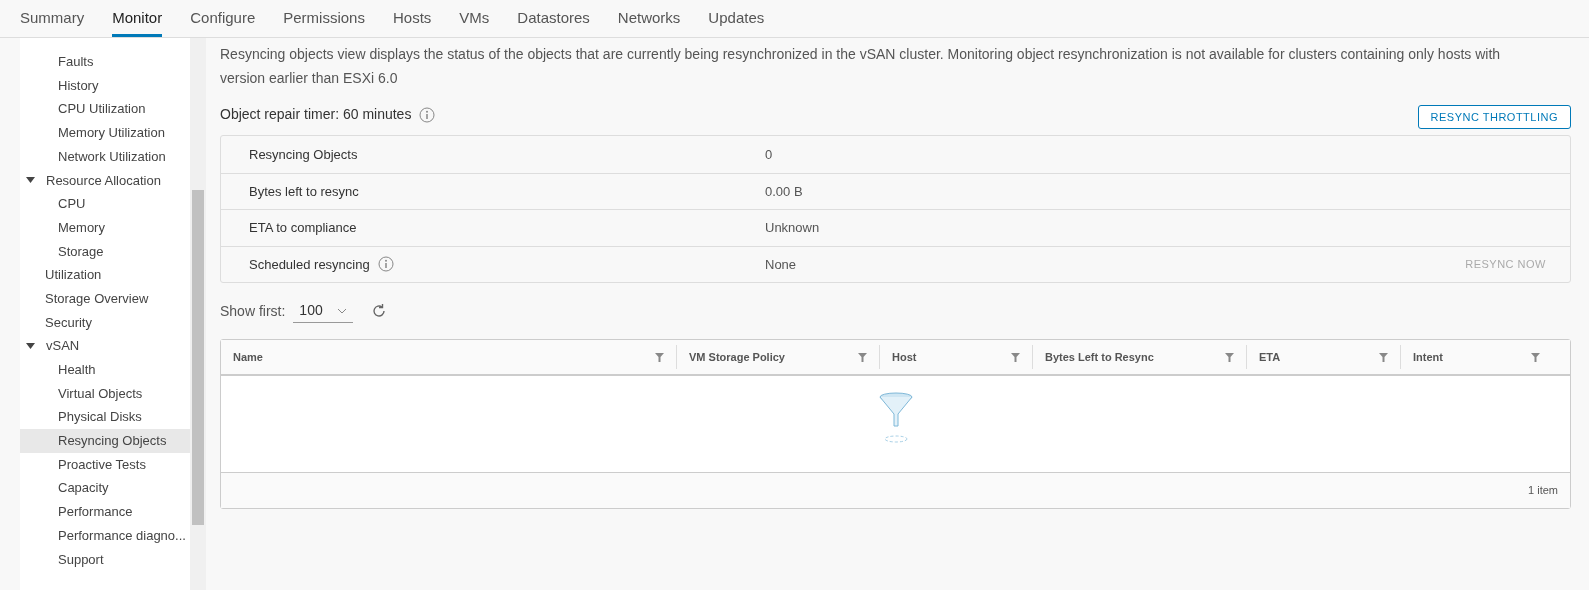  What do you see at coordinates (248, 357) in the screenshot?
I see `column-header: Name` at bounding box center [248, 357].